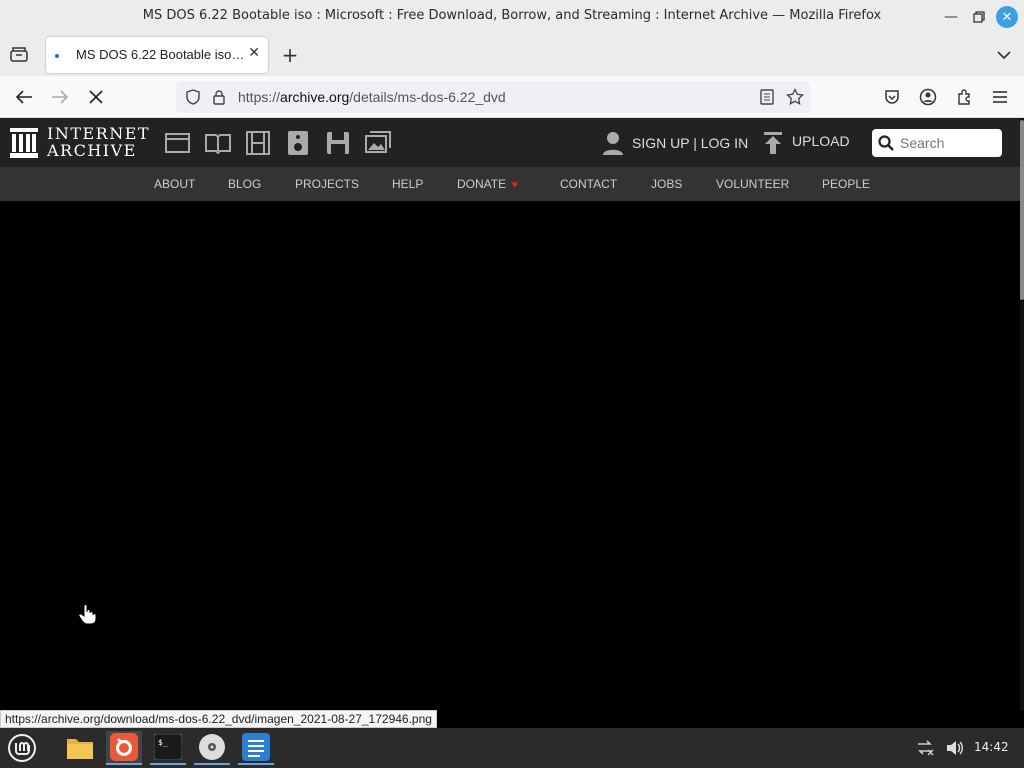  I want to click on forward-icon, so click(60, 97).